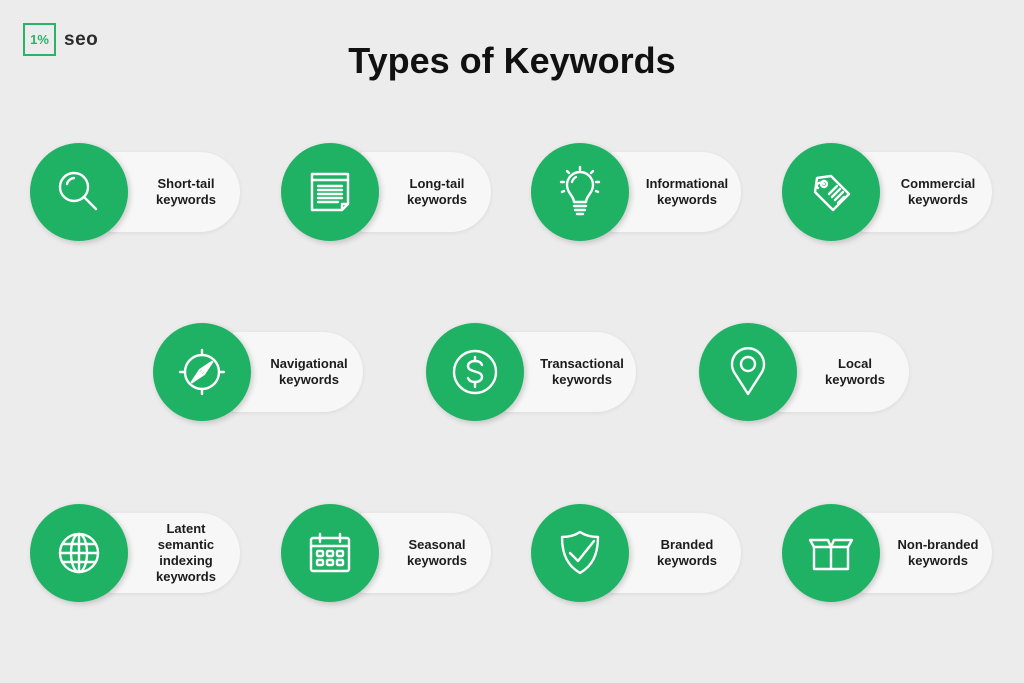  Describe the element at coordinates (330, 552) in the screenshot. I see `calendar-icon` at that location.